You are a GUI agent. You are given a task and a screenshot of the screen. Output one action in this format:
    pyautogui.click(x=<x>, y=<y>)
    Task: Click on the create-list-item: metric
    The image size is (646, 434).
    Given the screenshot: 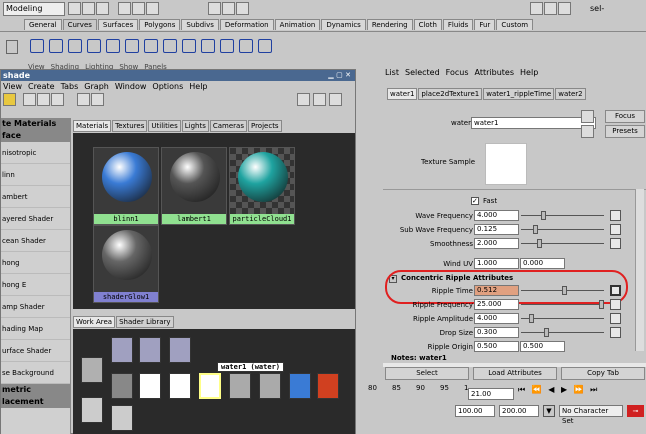 What is the action you would take?
    pyautogui.click(x=35, y=390)
    